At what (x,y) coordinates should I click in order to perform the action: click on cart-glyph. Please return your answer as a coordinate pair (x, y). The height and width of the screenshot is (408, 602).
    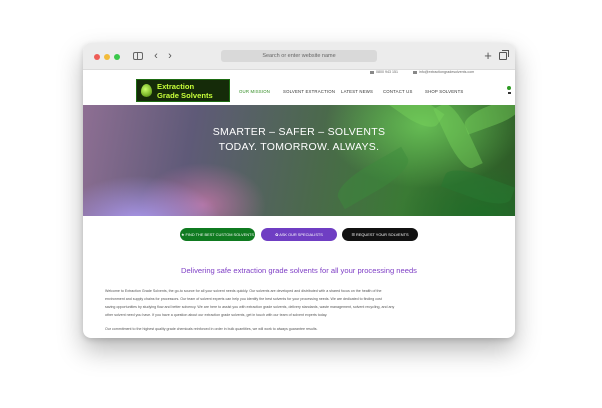
    Looking at the image, I should click on (509, 93).